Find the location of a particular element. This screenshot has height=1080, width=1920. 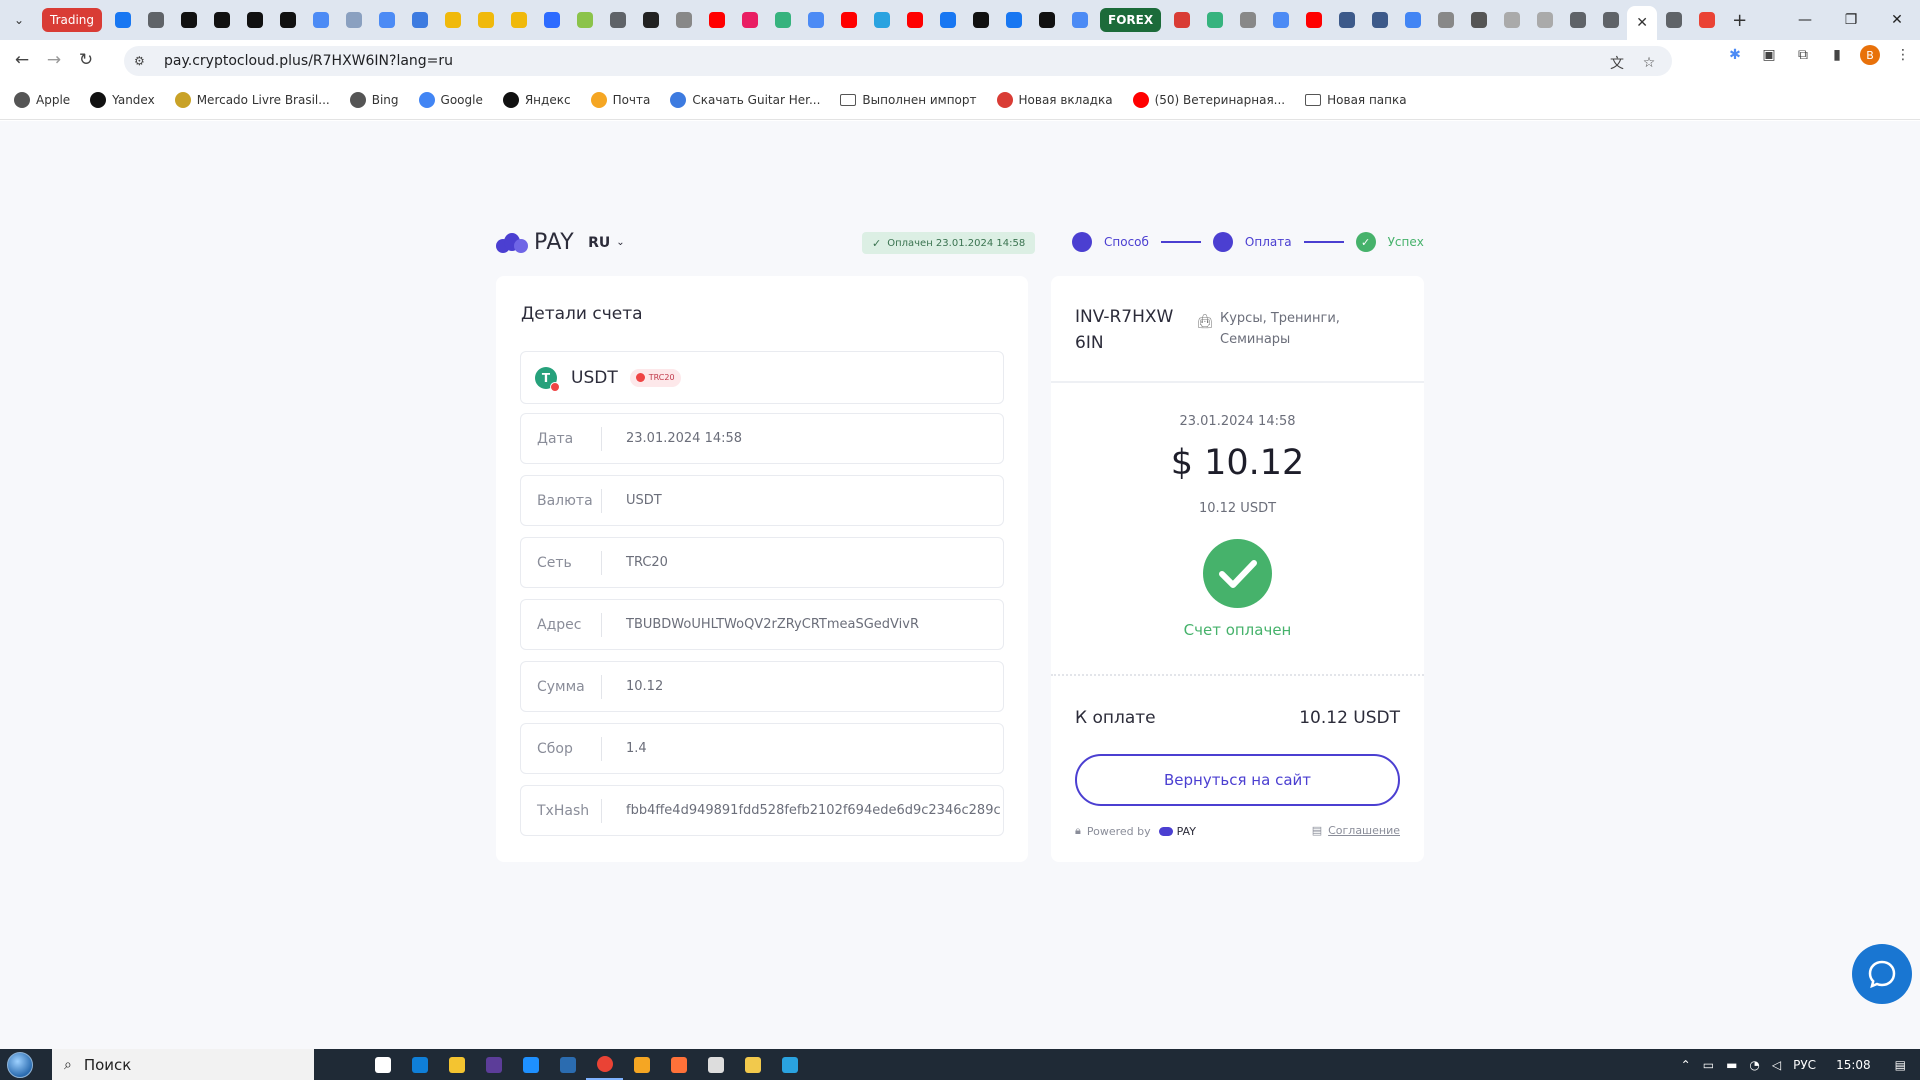

bookmark-item: Яндекс is located at coordinates (536, 99).